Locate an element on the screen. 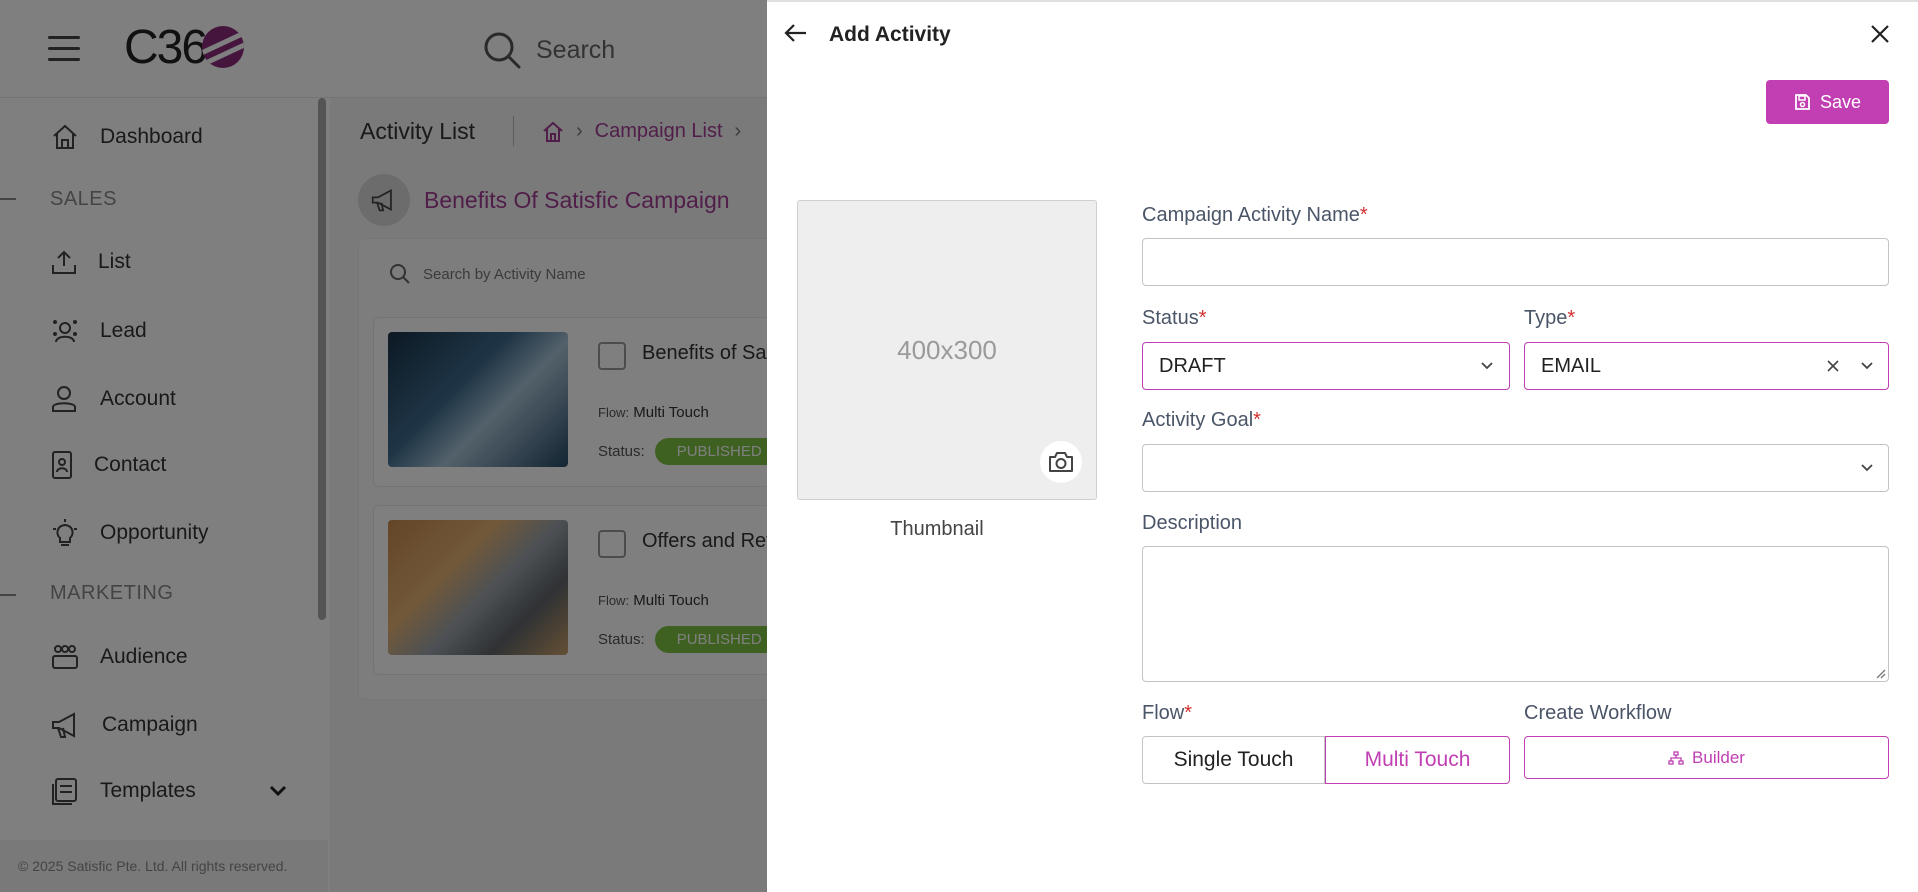 This screenshot has width=1918, height=892. thumbnail-upload: 400x300 is located at coordinates (947, 350).